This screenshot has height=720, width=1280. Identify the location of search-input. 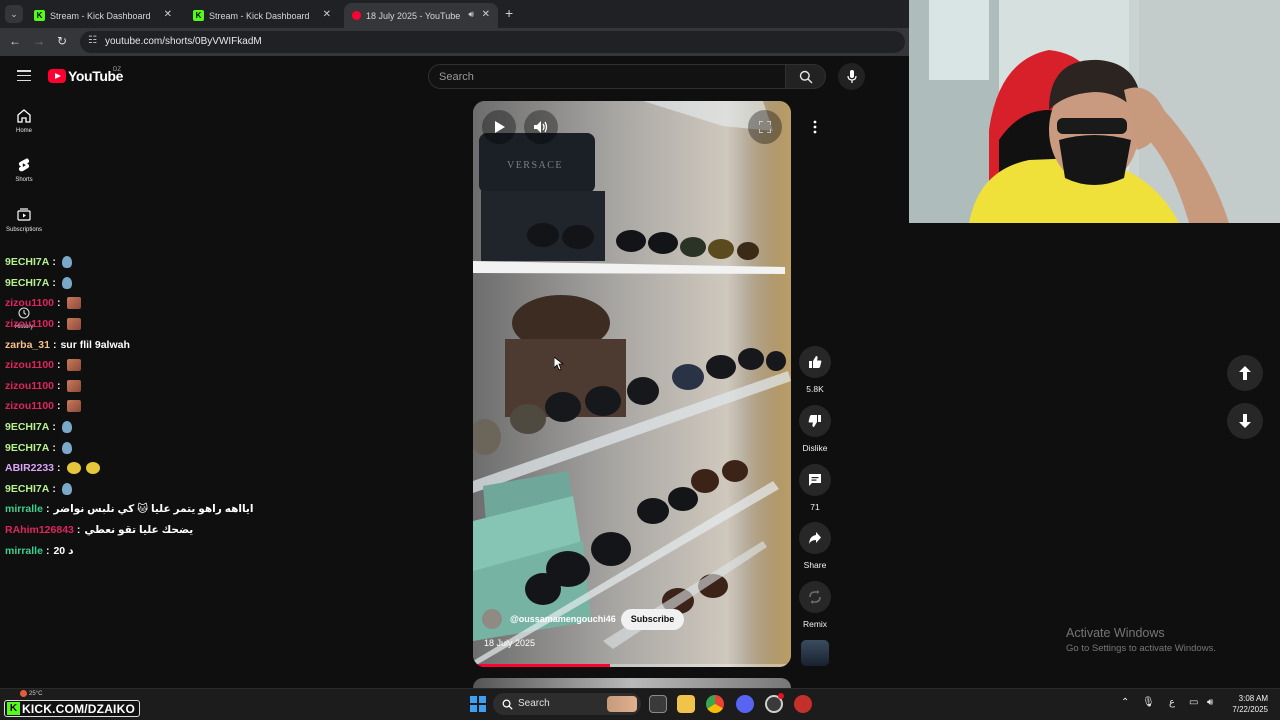
(604, 77).